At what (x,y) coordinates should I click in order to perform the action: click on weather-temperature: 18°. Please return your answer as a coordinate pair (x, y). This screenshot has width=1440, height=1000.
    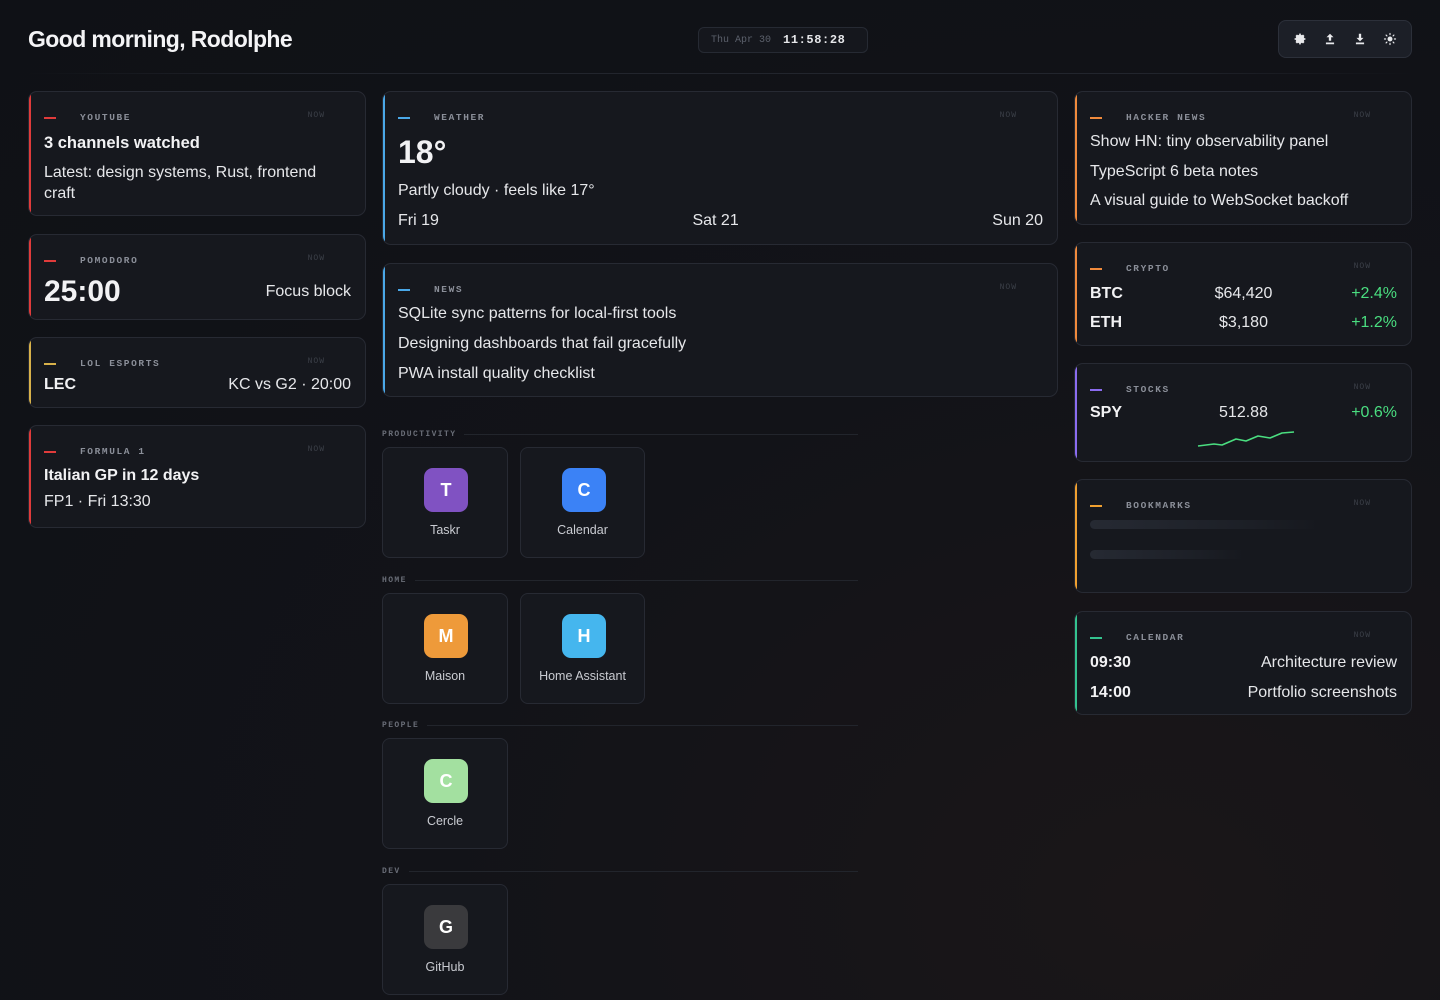
    Looking at the image, I should click on (422, 152).